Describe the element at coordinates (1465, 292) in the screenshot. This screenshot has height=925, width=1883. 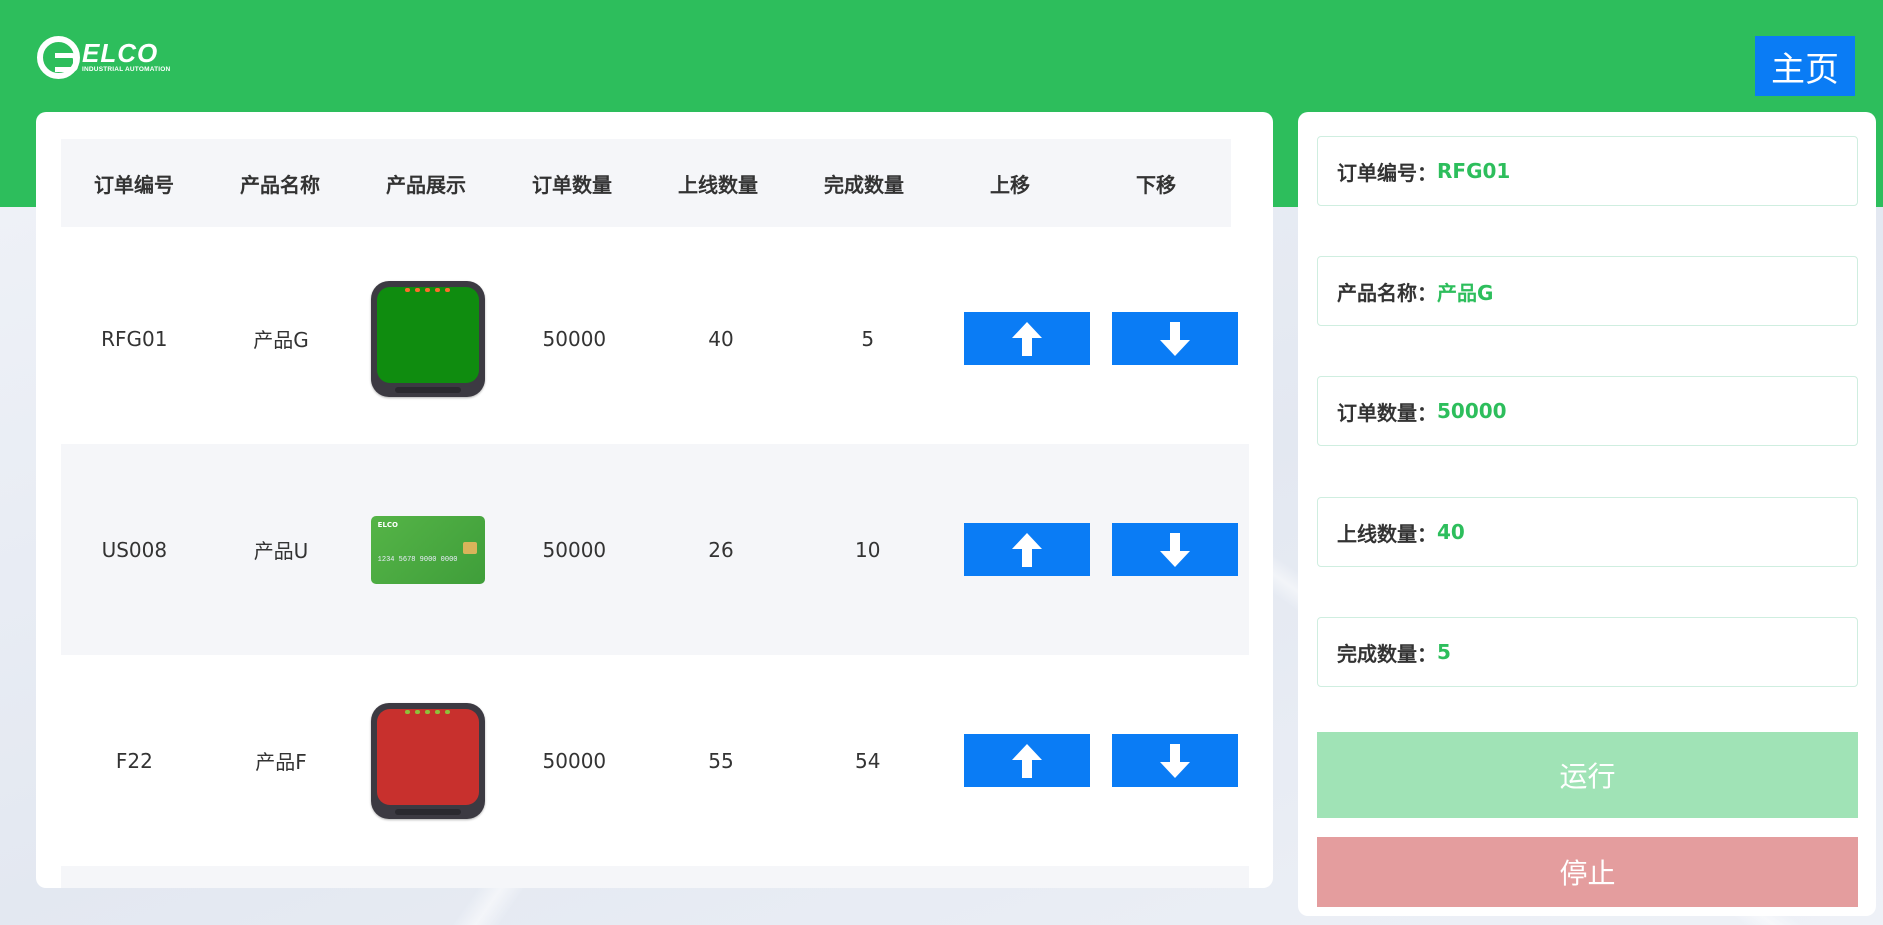
I see `product-name-value: 产品G` at that location.